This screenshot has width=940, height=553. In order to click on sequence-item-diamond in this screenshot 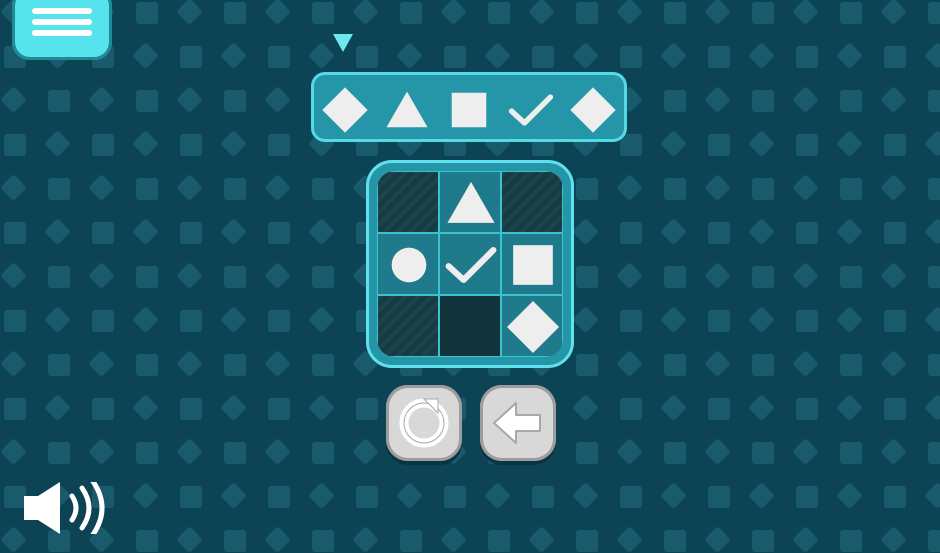, I will do `click(346, 109)`.